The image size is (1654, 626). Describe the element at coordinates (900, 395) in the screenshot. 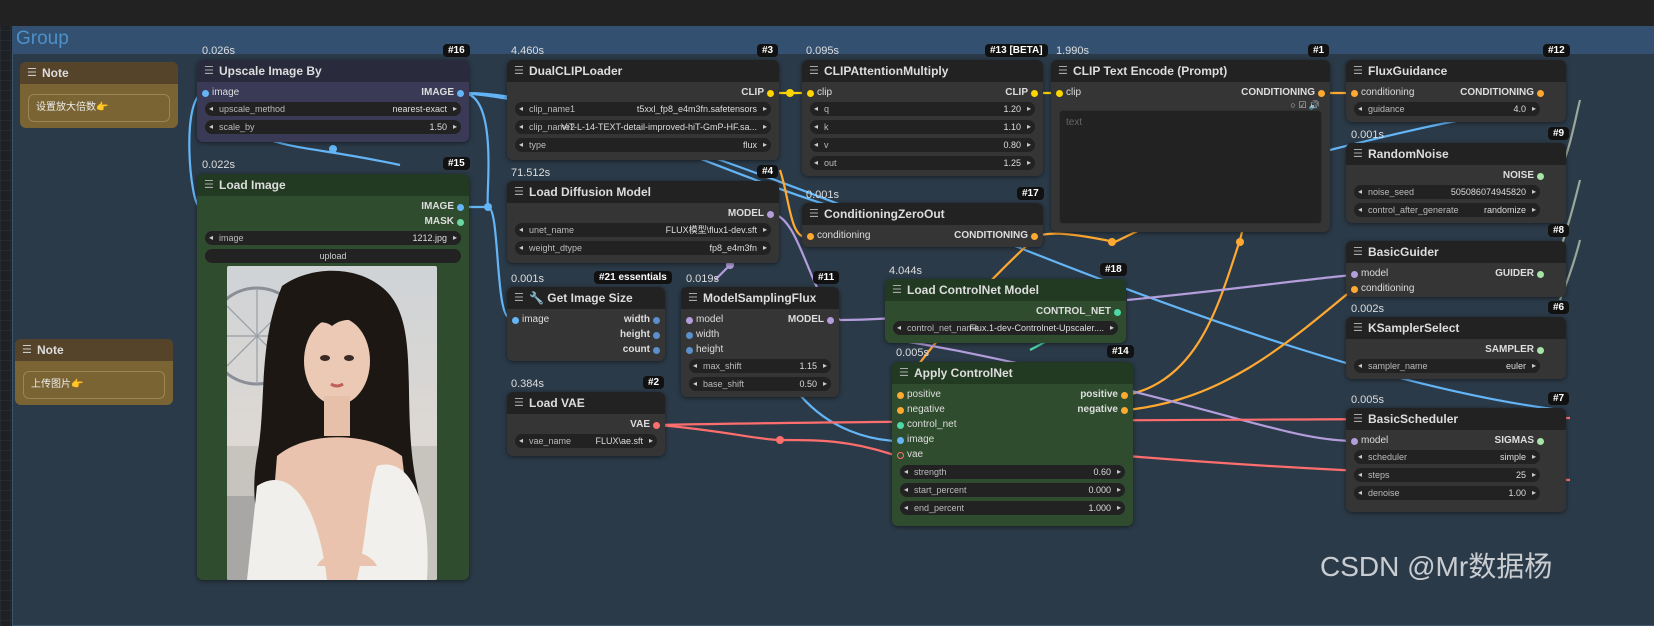

I see `input-positive-slot` at that location.